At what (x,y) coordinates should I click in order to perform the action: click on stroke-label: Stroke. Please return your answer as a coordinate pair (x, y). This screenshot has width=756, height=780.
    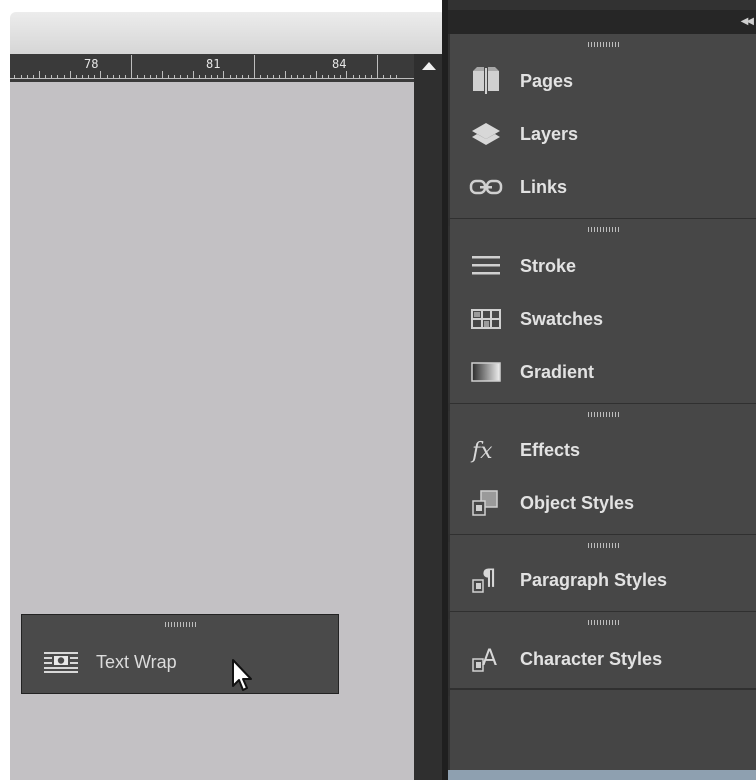
    Looking at the image, I should click on (548, 265).